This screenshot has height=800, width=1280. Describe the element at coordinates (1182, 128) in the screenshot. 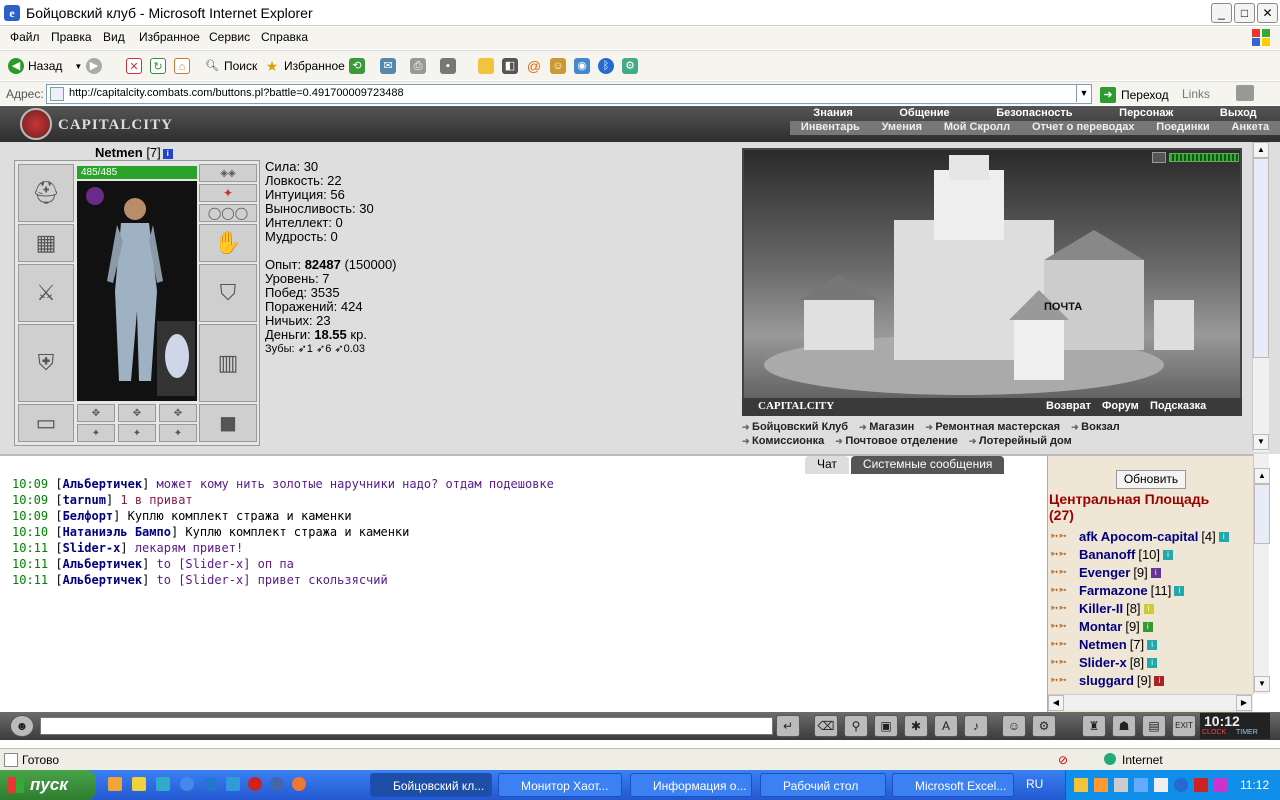

I see `nav-duels: Поединки` at that location.